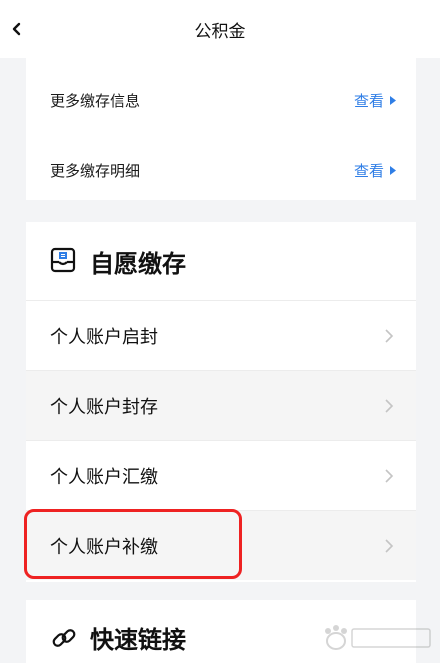 This screenshot has width=440, height=663. I want to click on voluntary-deposit-header: 自愿缴存, so click(221, 261).